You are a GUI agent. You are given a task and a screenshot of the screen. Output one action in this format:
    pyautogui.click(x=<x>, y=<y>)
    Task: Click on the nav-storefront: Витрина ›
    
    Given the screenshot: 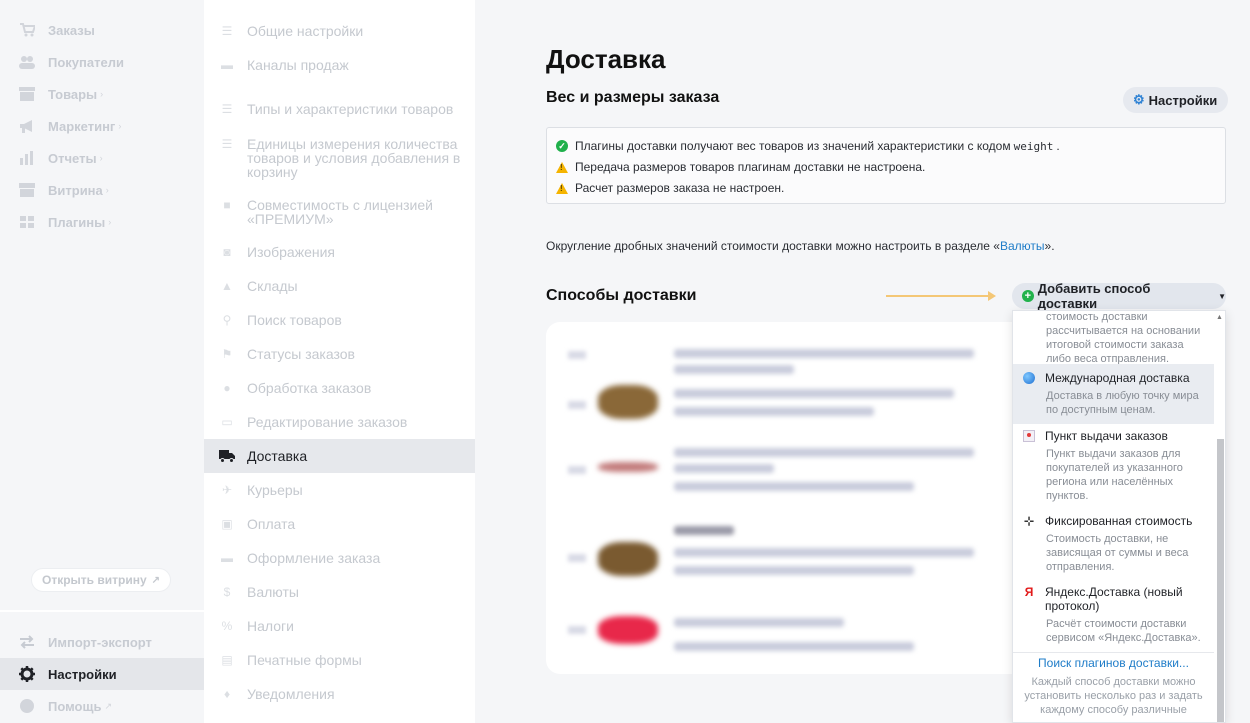 What is the action you would take?
    pyautogui.click(x=102, y=190)
    